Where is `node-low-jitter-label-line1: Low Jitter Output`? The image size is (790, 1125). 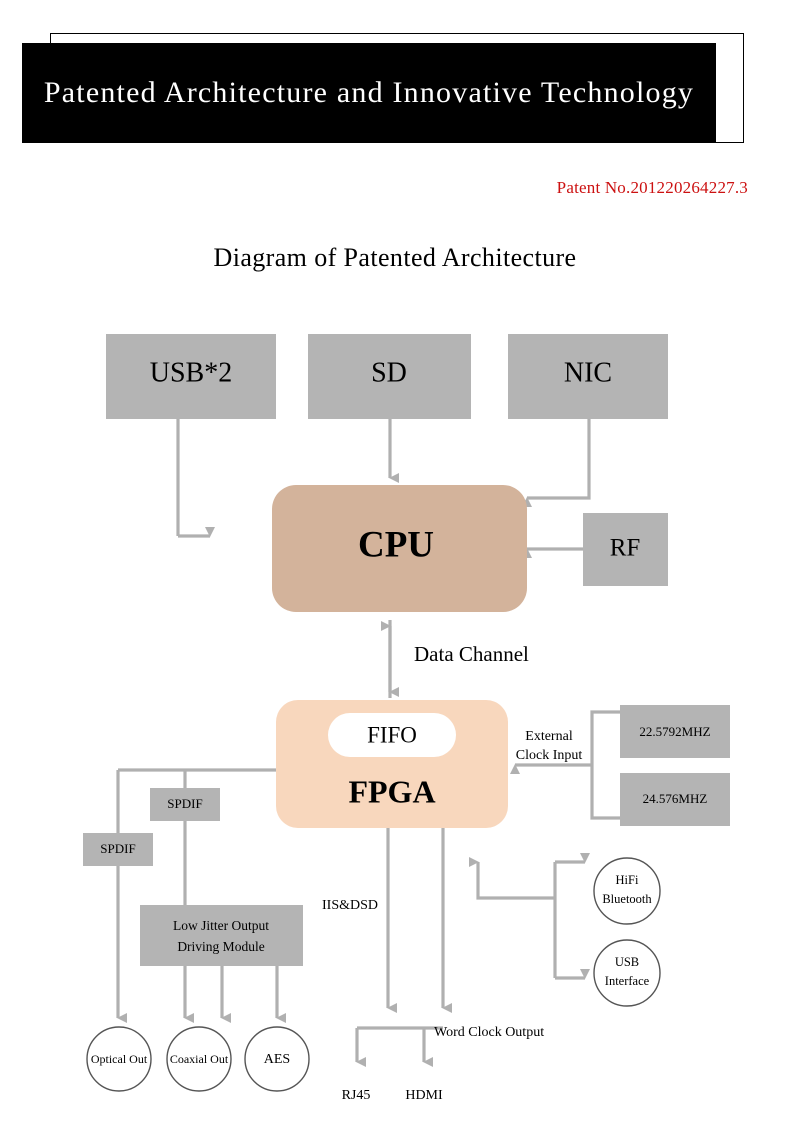
node-low-jitter-label-line1: Low Jitter Output is located at coordinates (221, 925).